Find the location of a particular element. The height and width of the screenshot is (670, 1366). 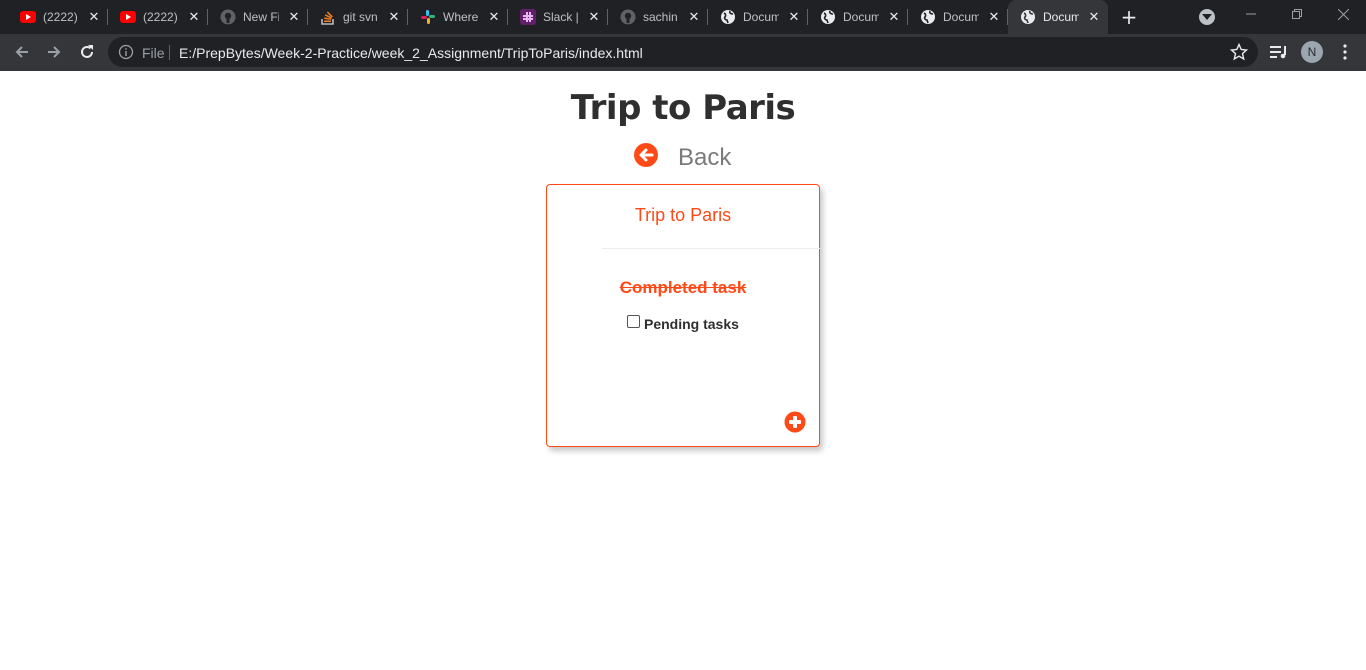

add-task-plus-icon is located at coordinates (795, 422).